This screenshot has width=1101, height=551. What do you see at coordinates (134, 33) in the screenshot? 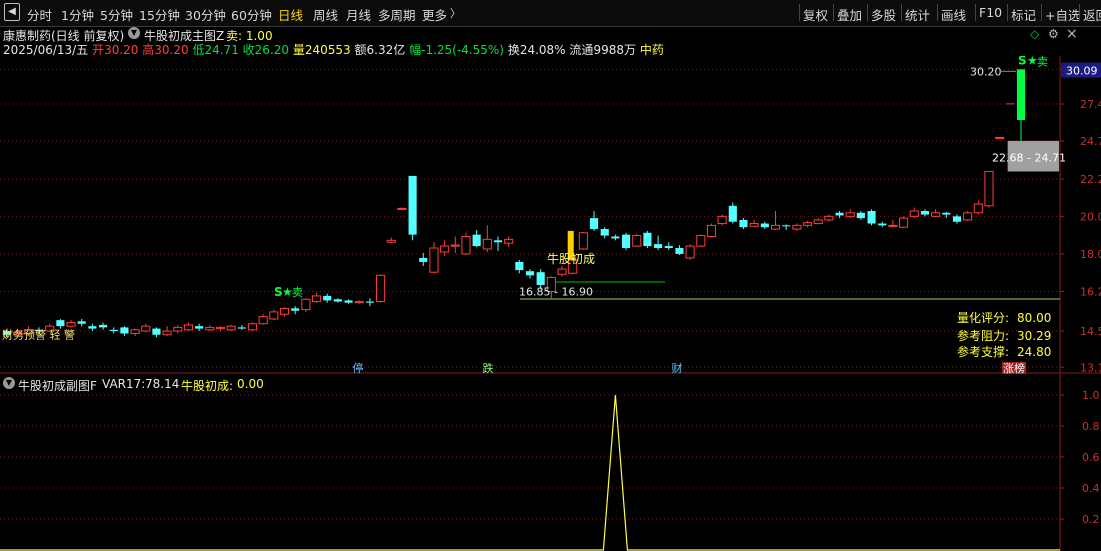
I see `dropdown-circle-icon: ▼` at bounding box center [134, 33].